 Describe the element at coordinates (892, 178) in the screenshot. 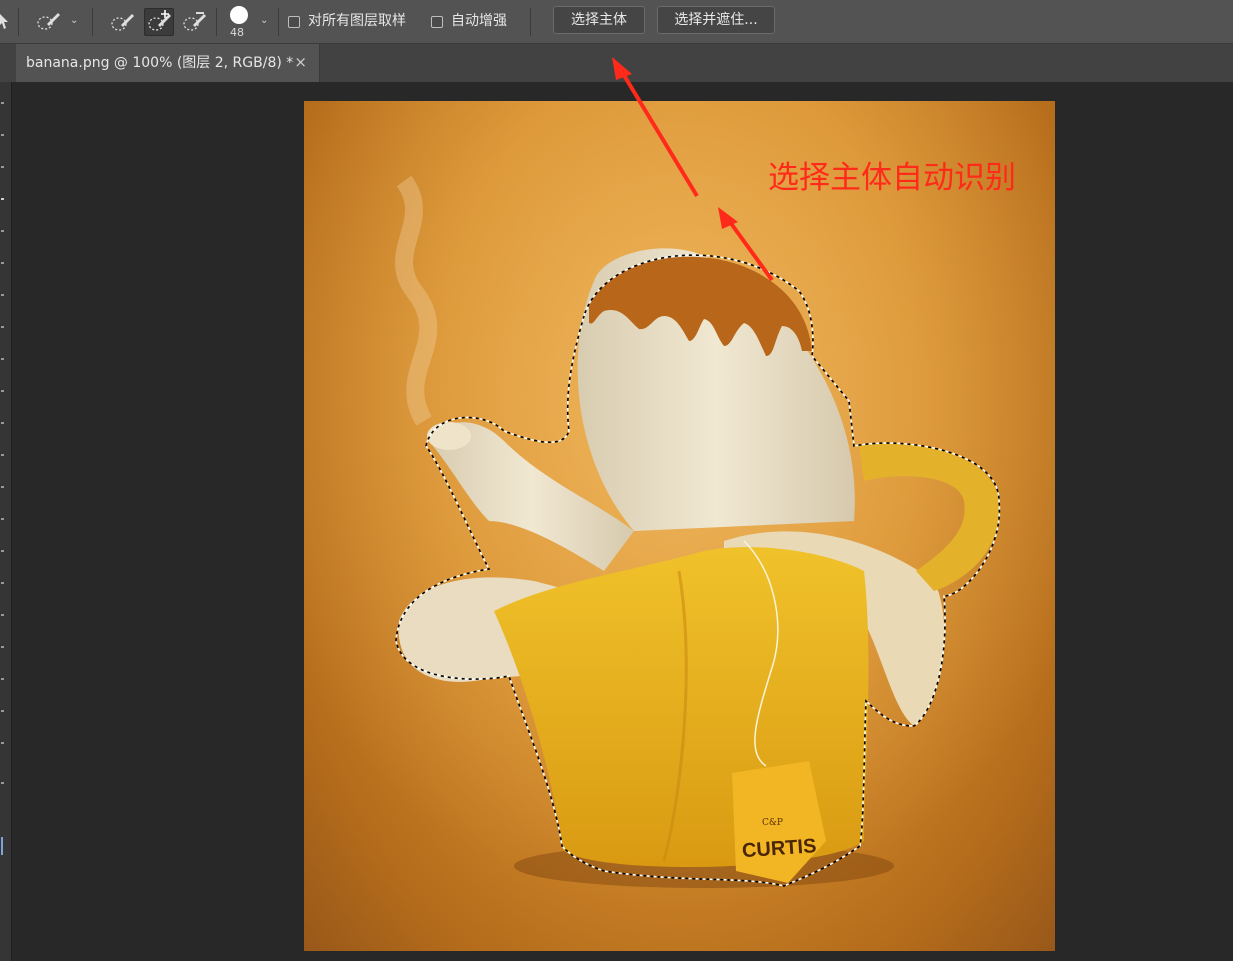

I see `annotation-text: 选择主体自动识别` at that location.